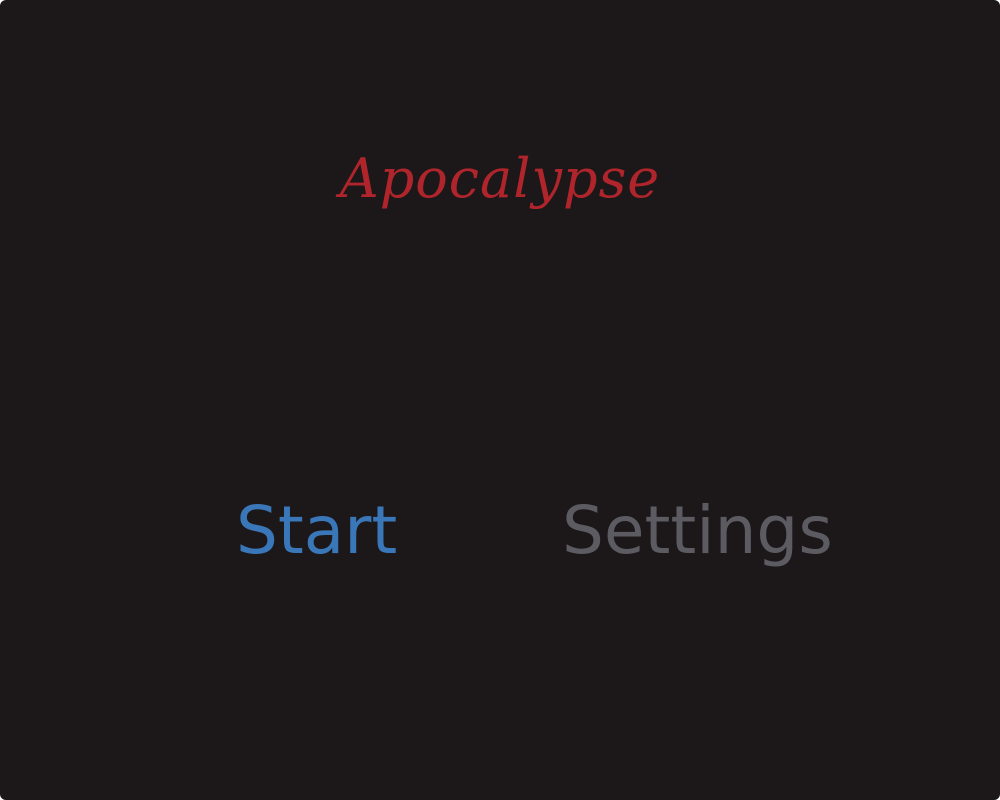  Describe the element at coordinates (316, 531) in the screenshot. I see `start-button: Start` at that location.